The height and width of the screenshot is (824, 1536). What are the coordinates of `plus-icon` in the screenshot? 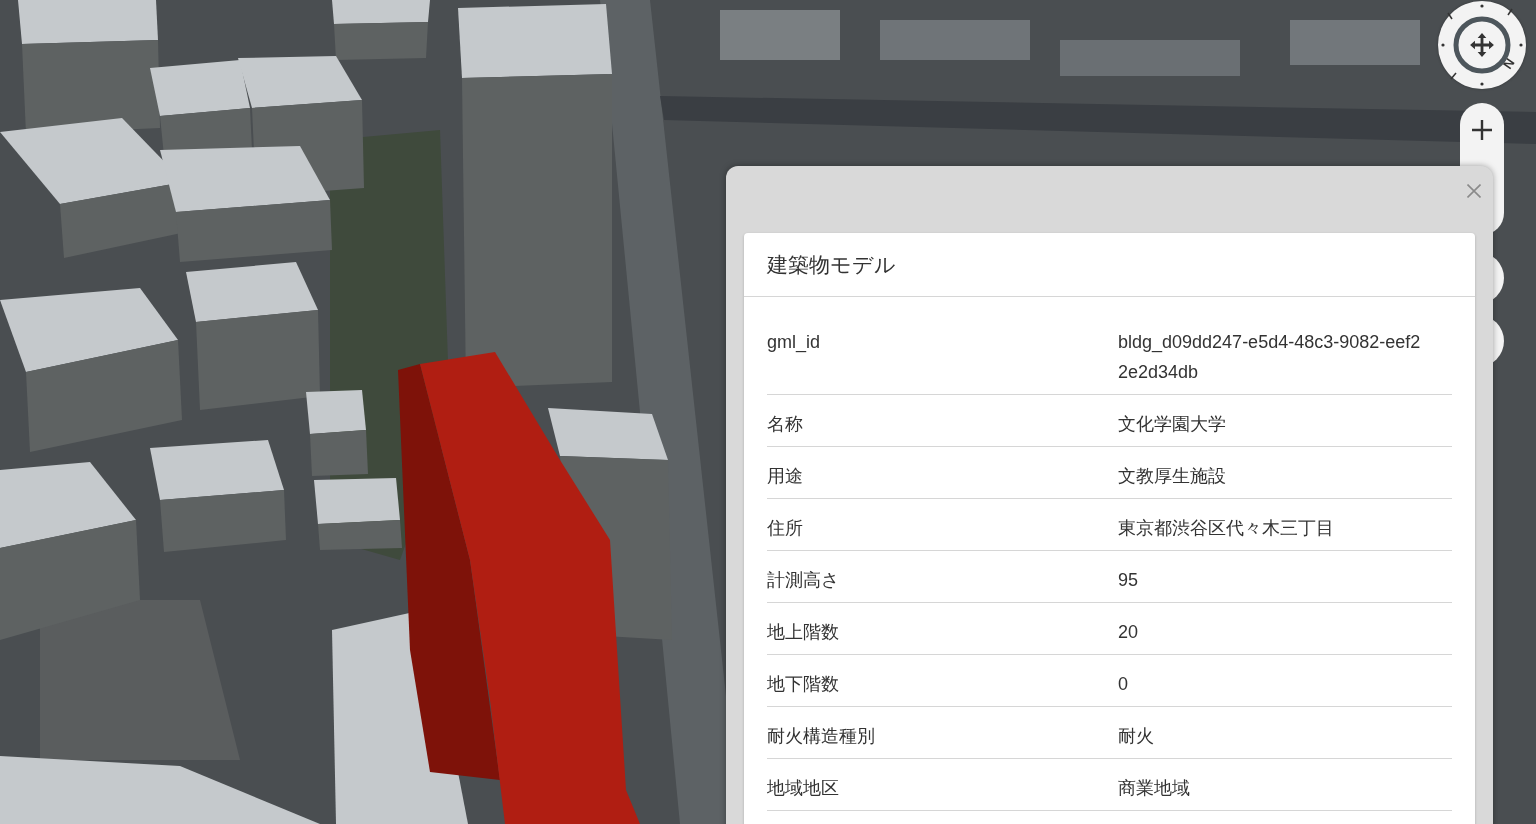 It's located at (1482, 130).